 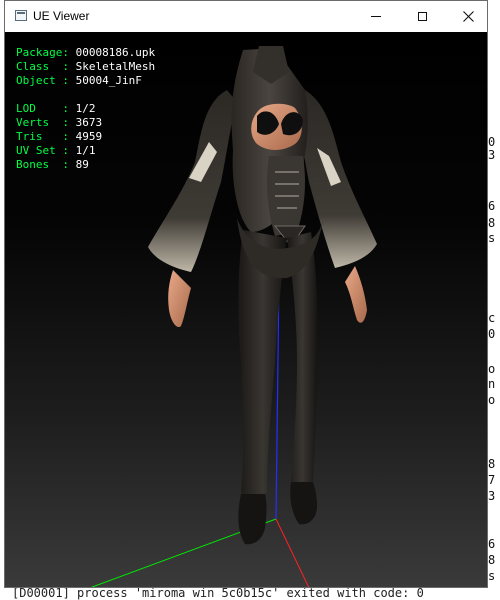 I want to click on info-class: Class : SkeletalMesh, so click(x=86, y=66).